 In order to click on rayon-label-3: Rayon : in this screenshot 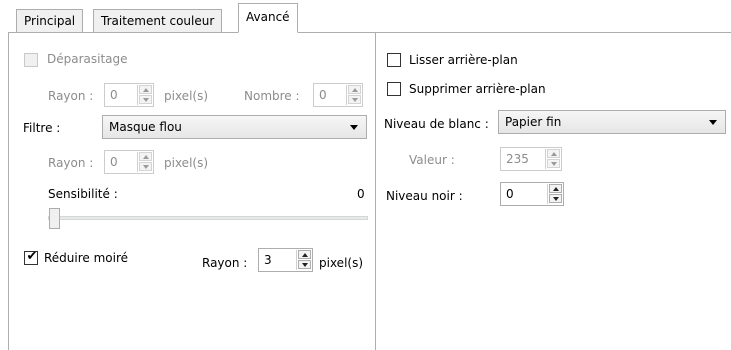, I will do `click(225, 263)`.